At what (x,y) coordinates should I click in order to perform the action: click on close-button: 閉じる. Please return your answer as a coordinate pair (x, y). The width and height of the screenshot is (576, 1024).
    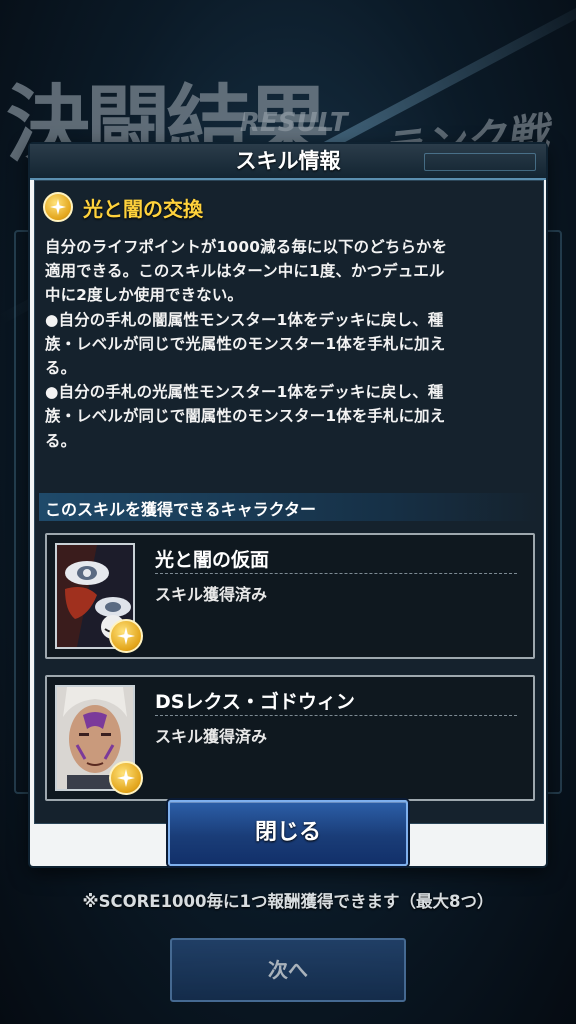
    Looking at the image, I should click on (288, 833).